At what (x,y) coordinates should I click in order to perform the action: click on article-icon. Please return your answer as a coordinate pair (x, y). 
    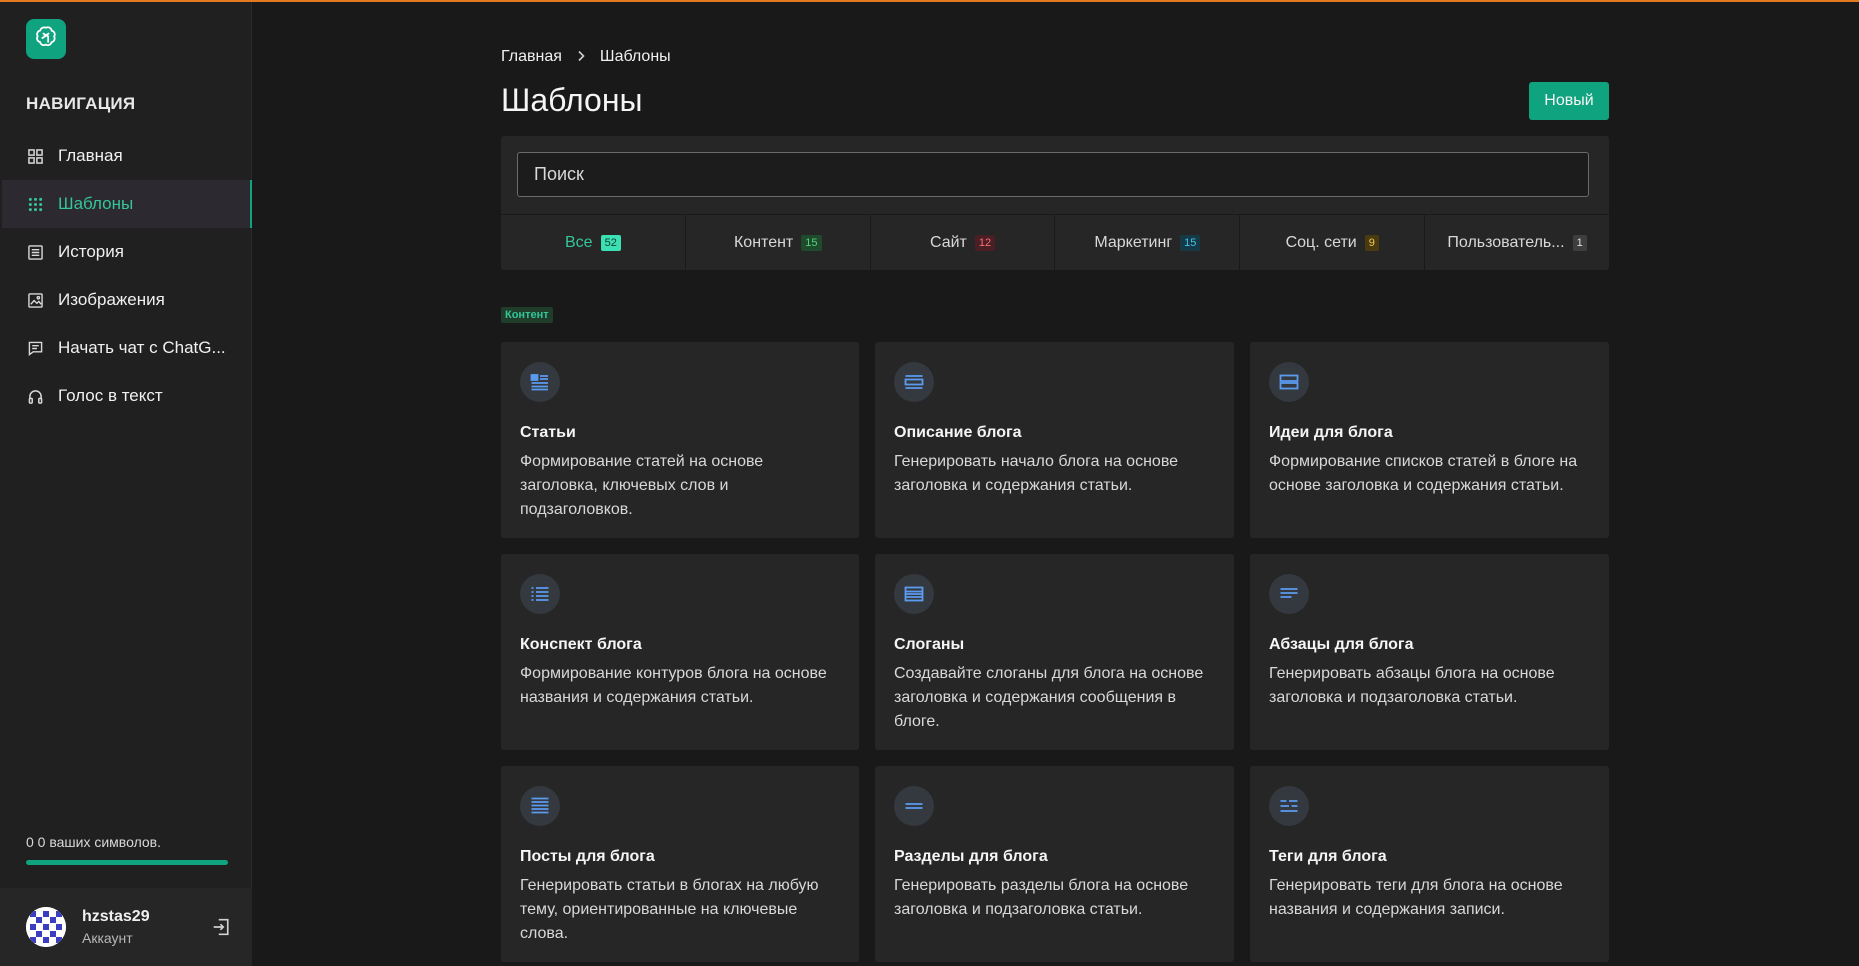
    Looking at the image, I should click on (540, 382).